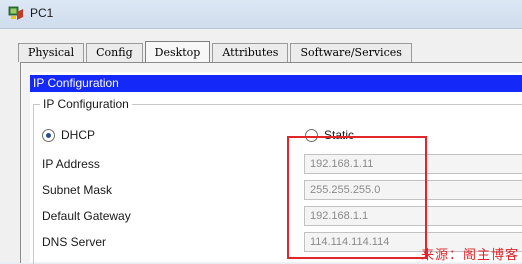 This screenshot has height=264, width=522. Describe the element at coordinates (42, 13) in the screenshot. I see `window-title: PC1` at that location.